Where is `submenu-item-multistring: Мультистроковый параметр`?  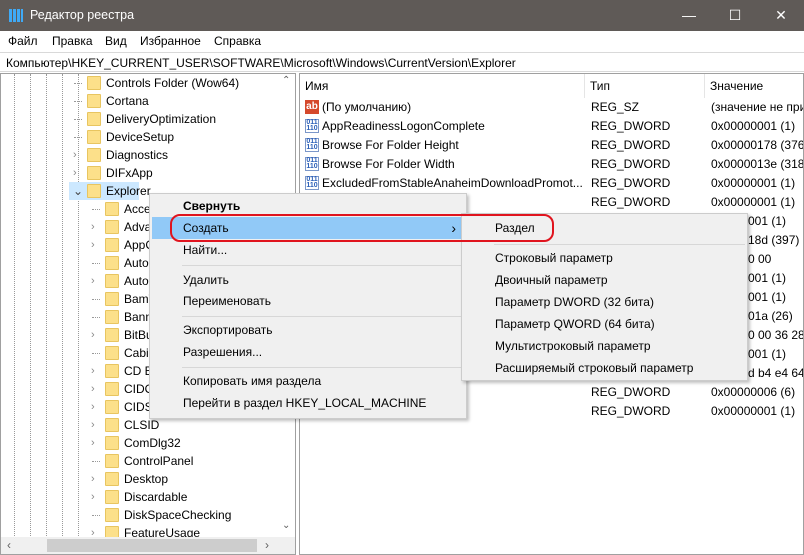
submenu-item-multistring: Мультистроковый параметр is located at coordinates (604, 346).